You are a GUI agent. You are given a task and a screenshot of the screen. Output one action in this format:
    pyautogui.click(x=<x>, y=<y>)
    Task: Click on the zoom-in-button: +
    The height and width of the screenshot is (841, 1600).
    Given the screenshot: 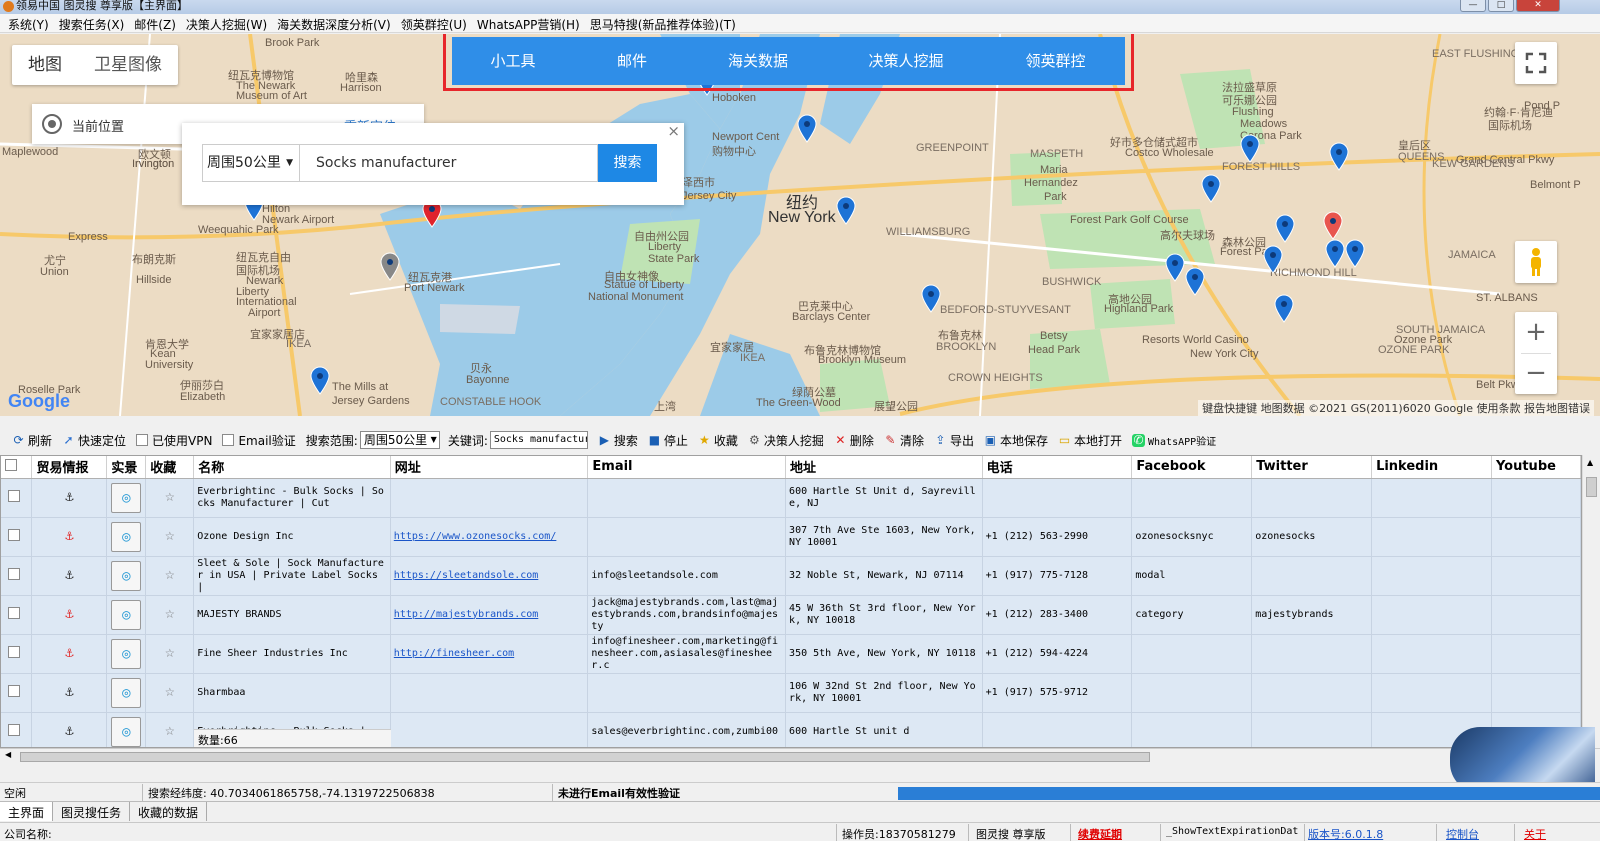 What is the action you would take?
    pyautogui.click(x=1536, y=332)
    